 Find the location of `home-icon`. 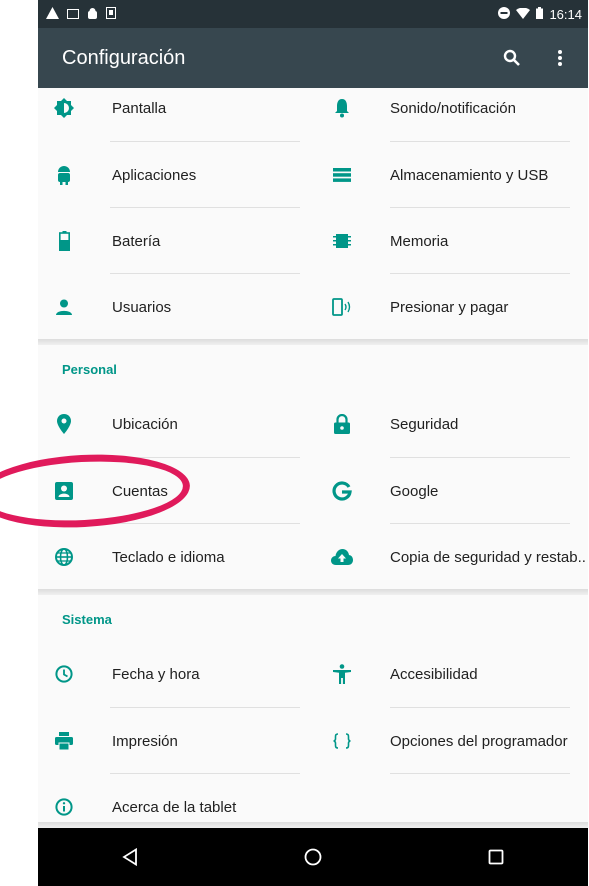

home-icon is located at coordinates (313, 857).